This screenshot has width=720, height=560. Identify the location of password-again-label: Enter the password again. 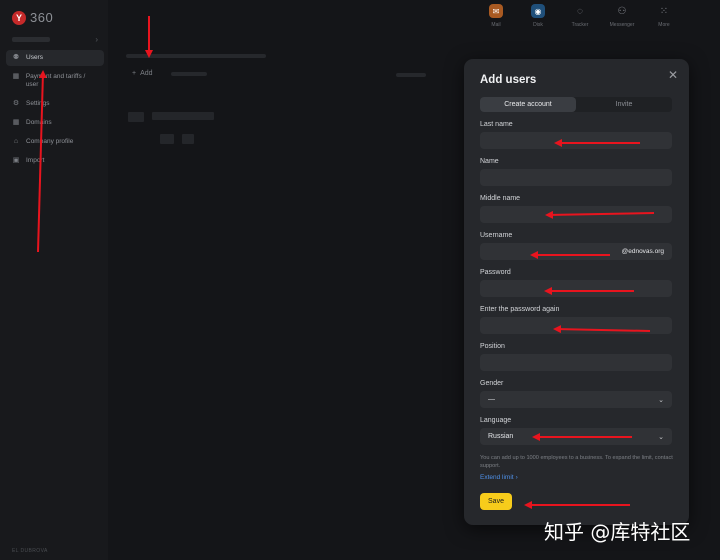
(520, 309).